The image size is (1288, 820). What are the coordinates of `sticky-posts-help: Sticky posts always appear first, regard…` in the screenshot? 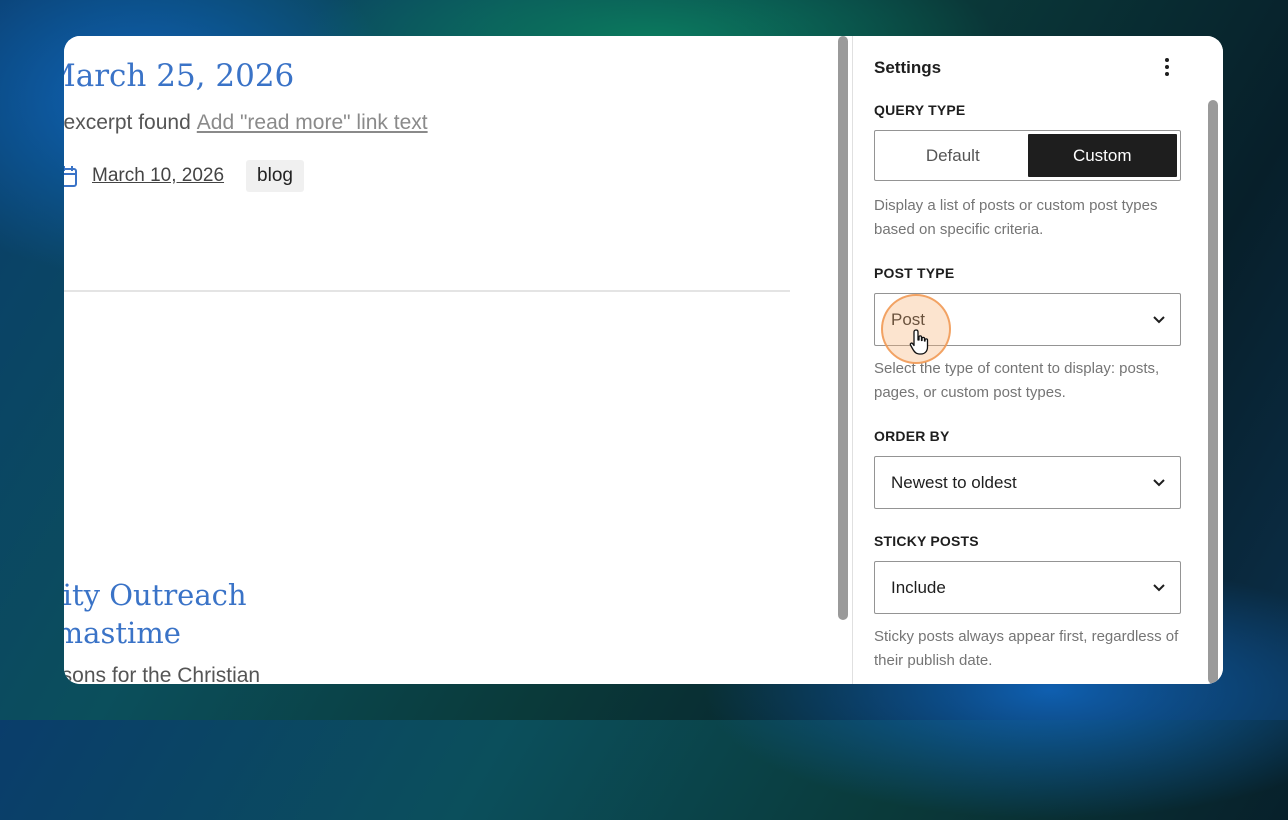 It's located at (1026, 648).